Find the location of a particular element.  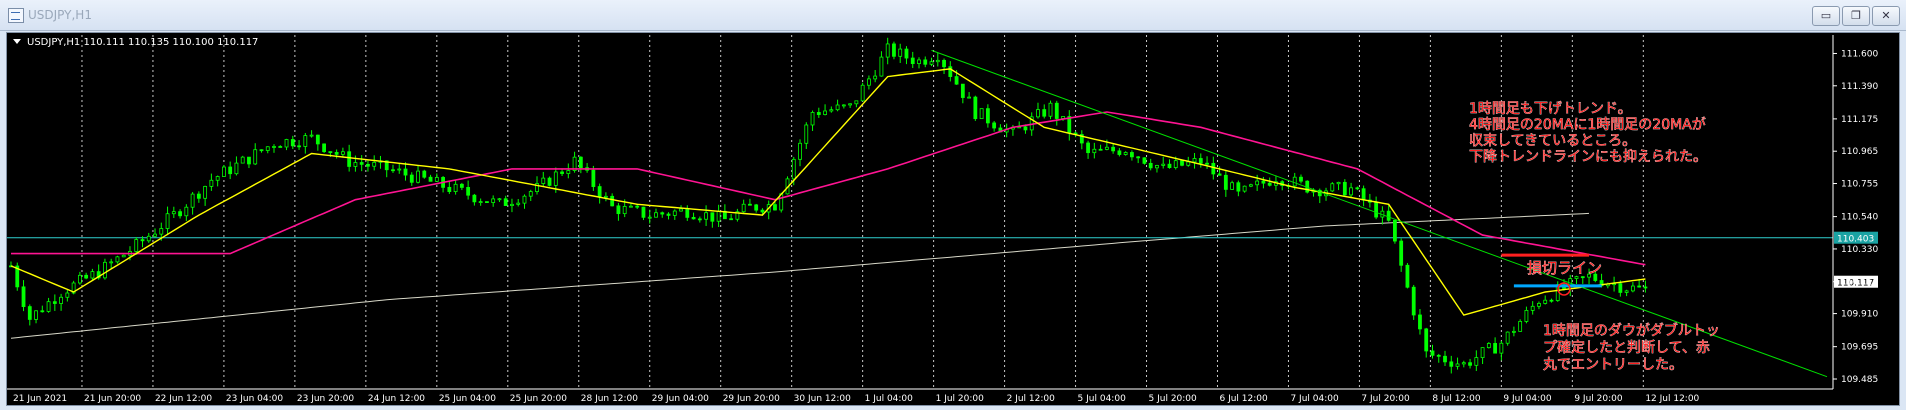

analysis-annotation-line: 収束してきているところ。 is located at coordinates (1552, 141).